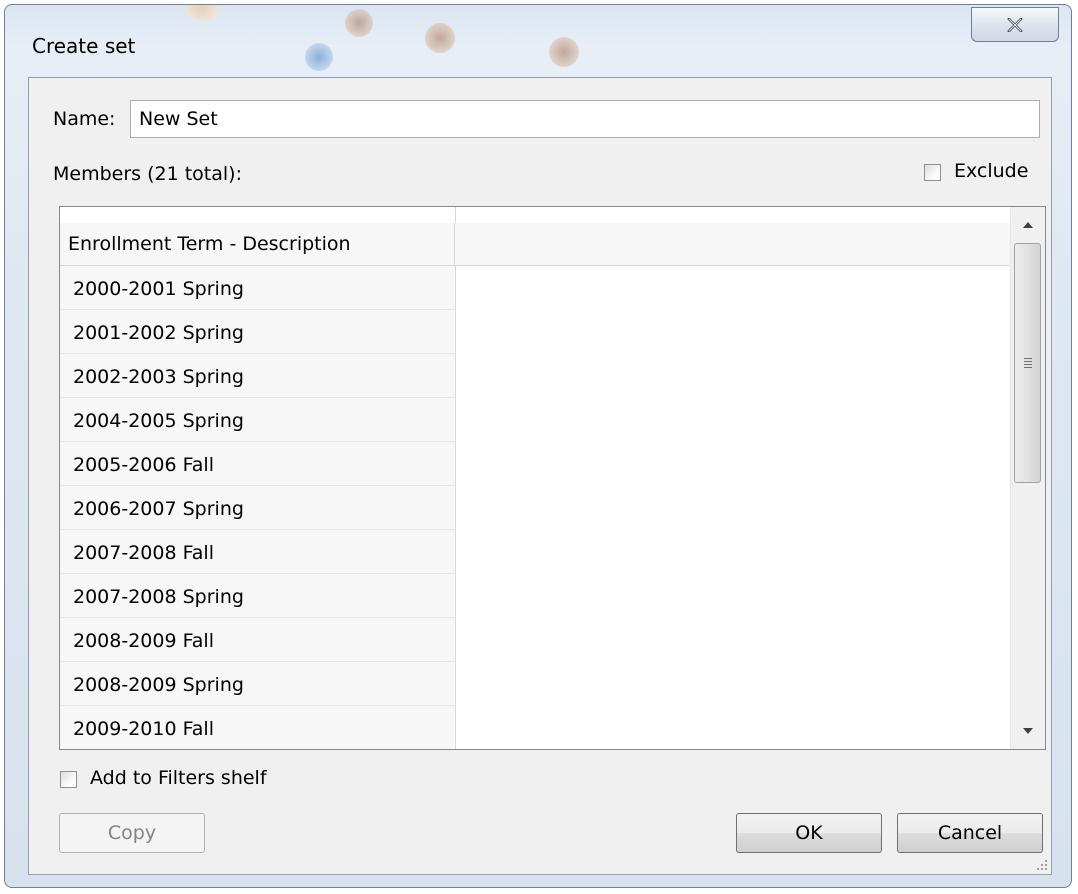 This screenshot has width=1078, height=894. I want to click on scrollbar-thumb, so click(1027, 363).